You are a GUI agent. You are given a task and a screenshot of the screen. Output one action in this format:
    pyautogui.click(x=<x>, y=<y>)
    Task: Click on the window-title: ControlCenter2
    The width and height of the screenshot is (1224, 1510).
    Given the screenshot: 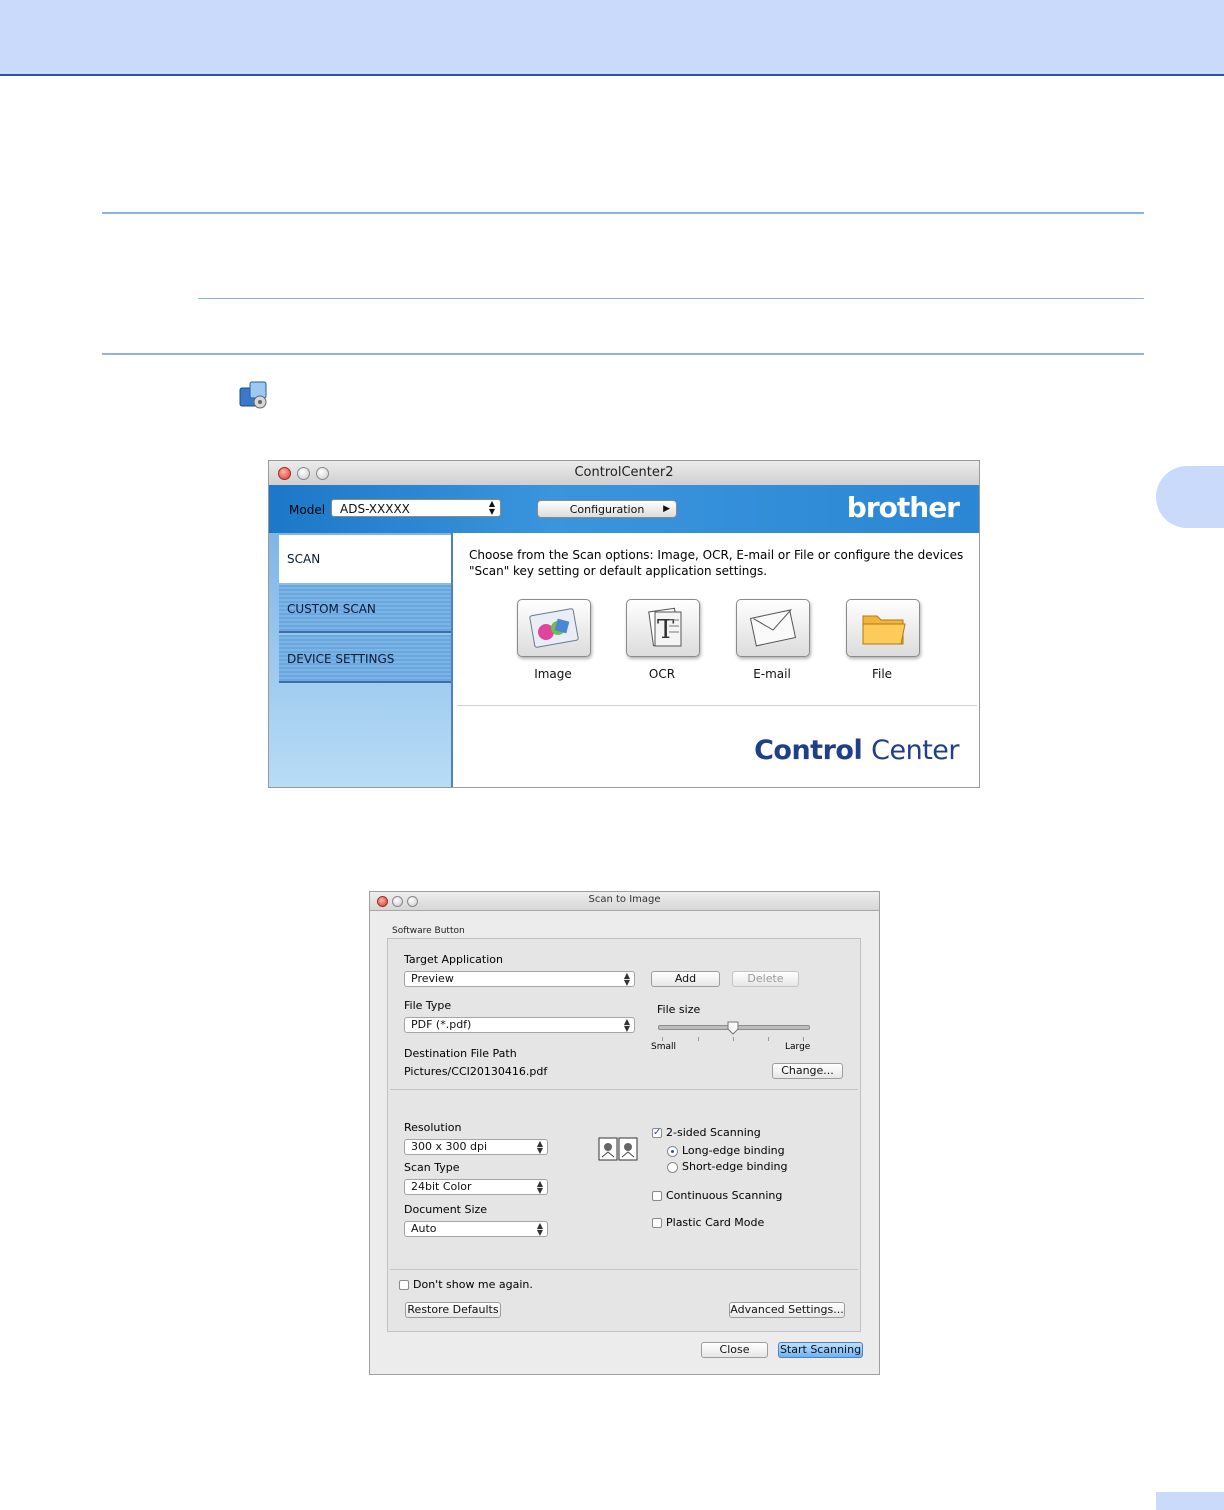 What is the action you would take?
    pyautogui.click(x=624, y=472)
    